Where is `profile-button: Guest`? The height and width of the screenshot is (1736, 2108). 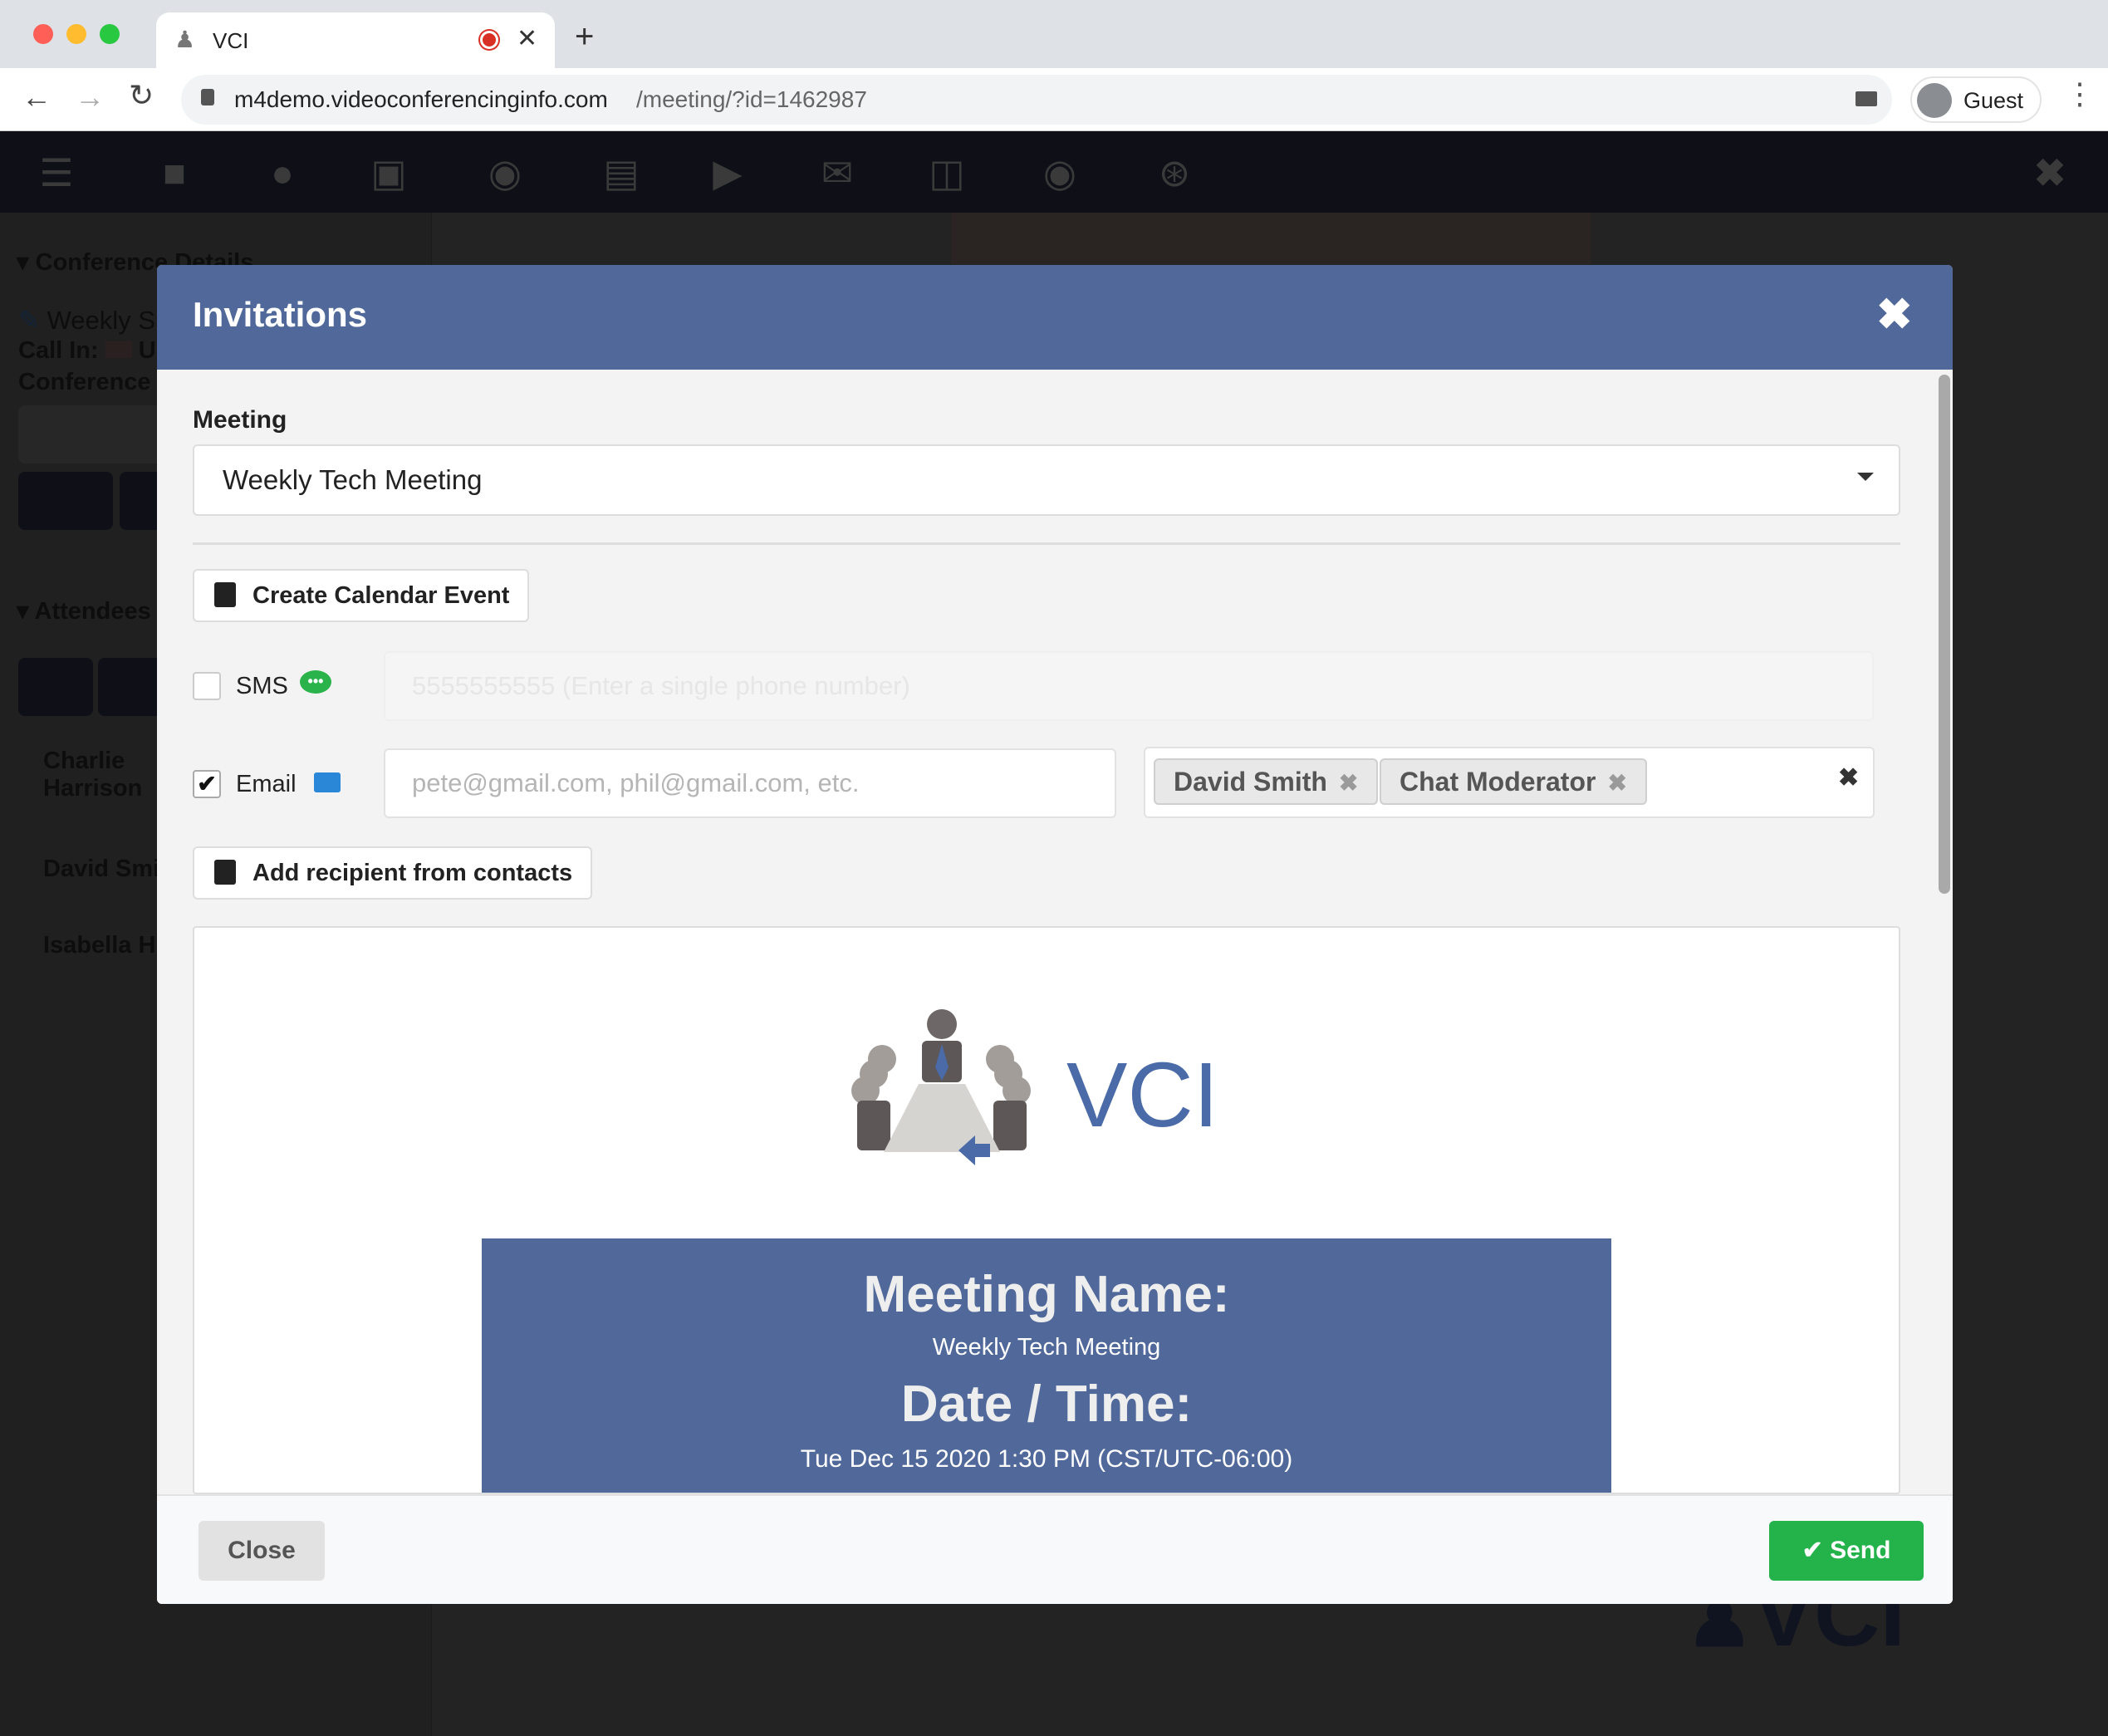 profile-button: Guest is located at coordinates (1976, 100).